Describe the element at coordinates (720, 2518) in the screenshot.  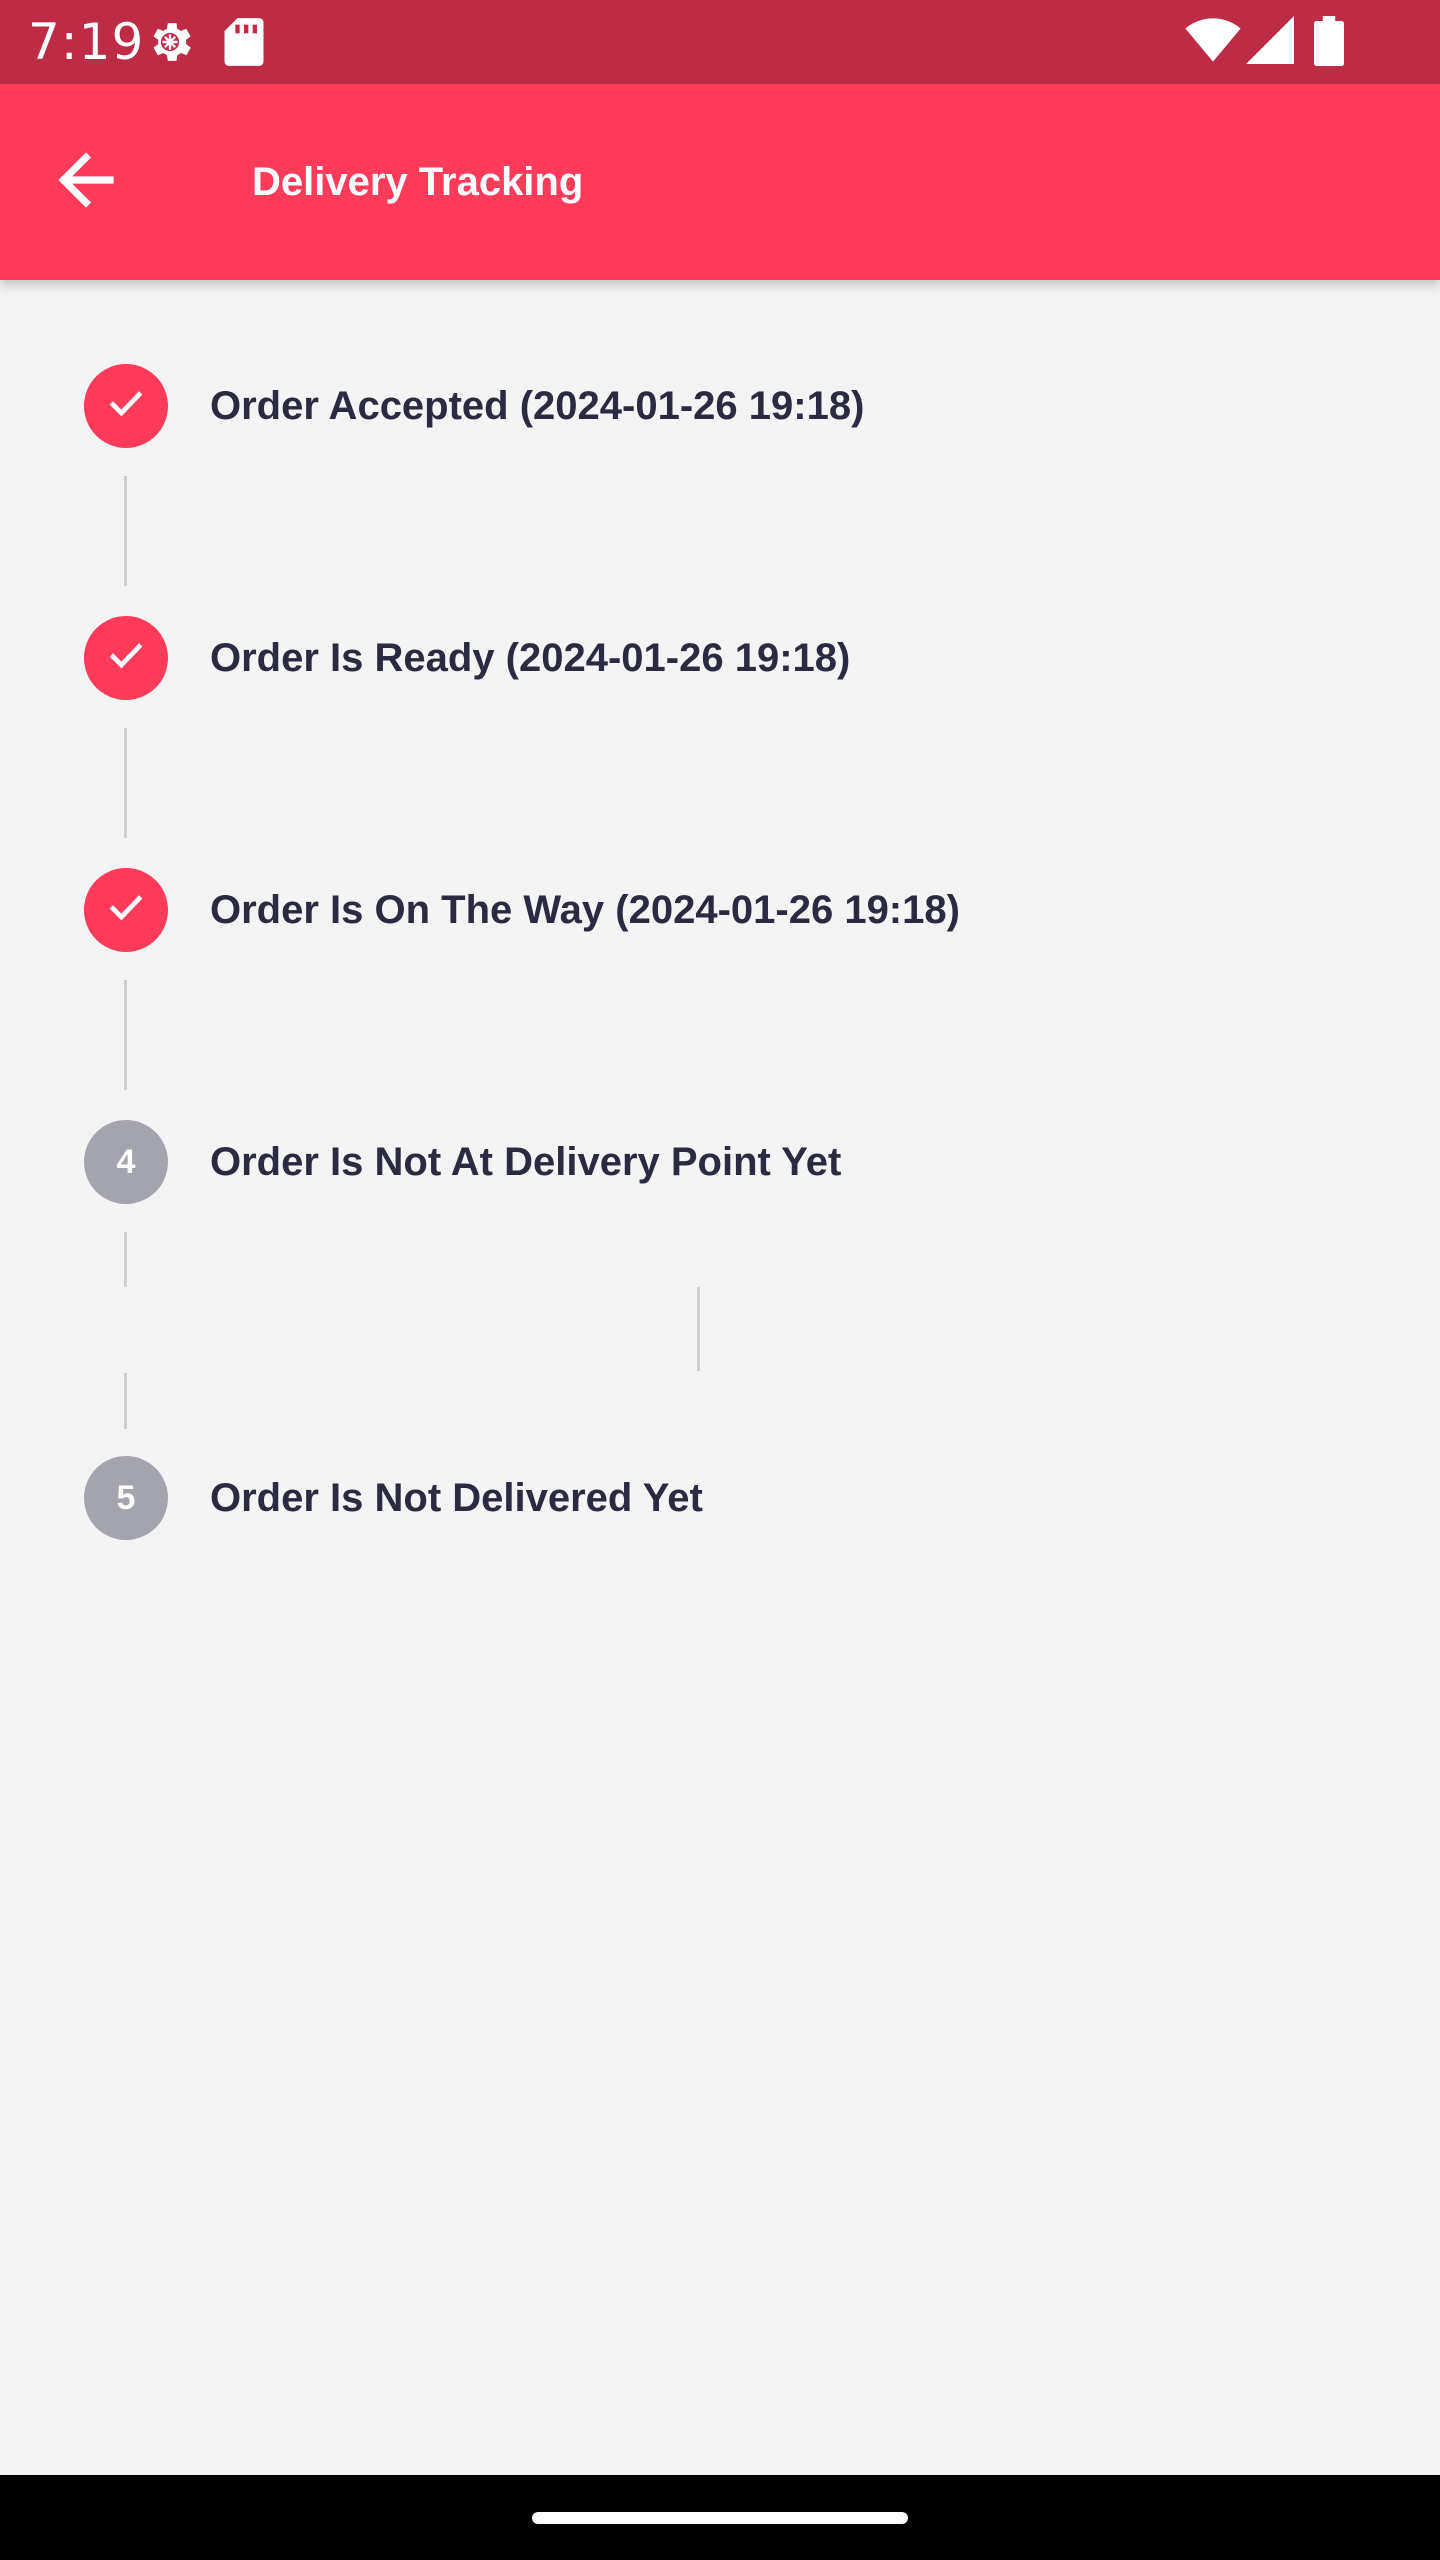
I see `home-indicator` at that location.